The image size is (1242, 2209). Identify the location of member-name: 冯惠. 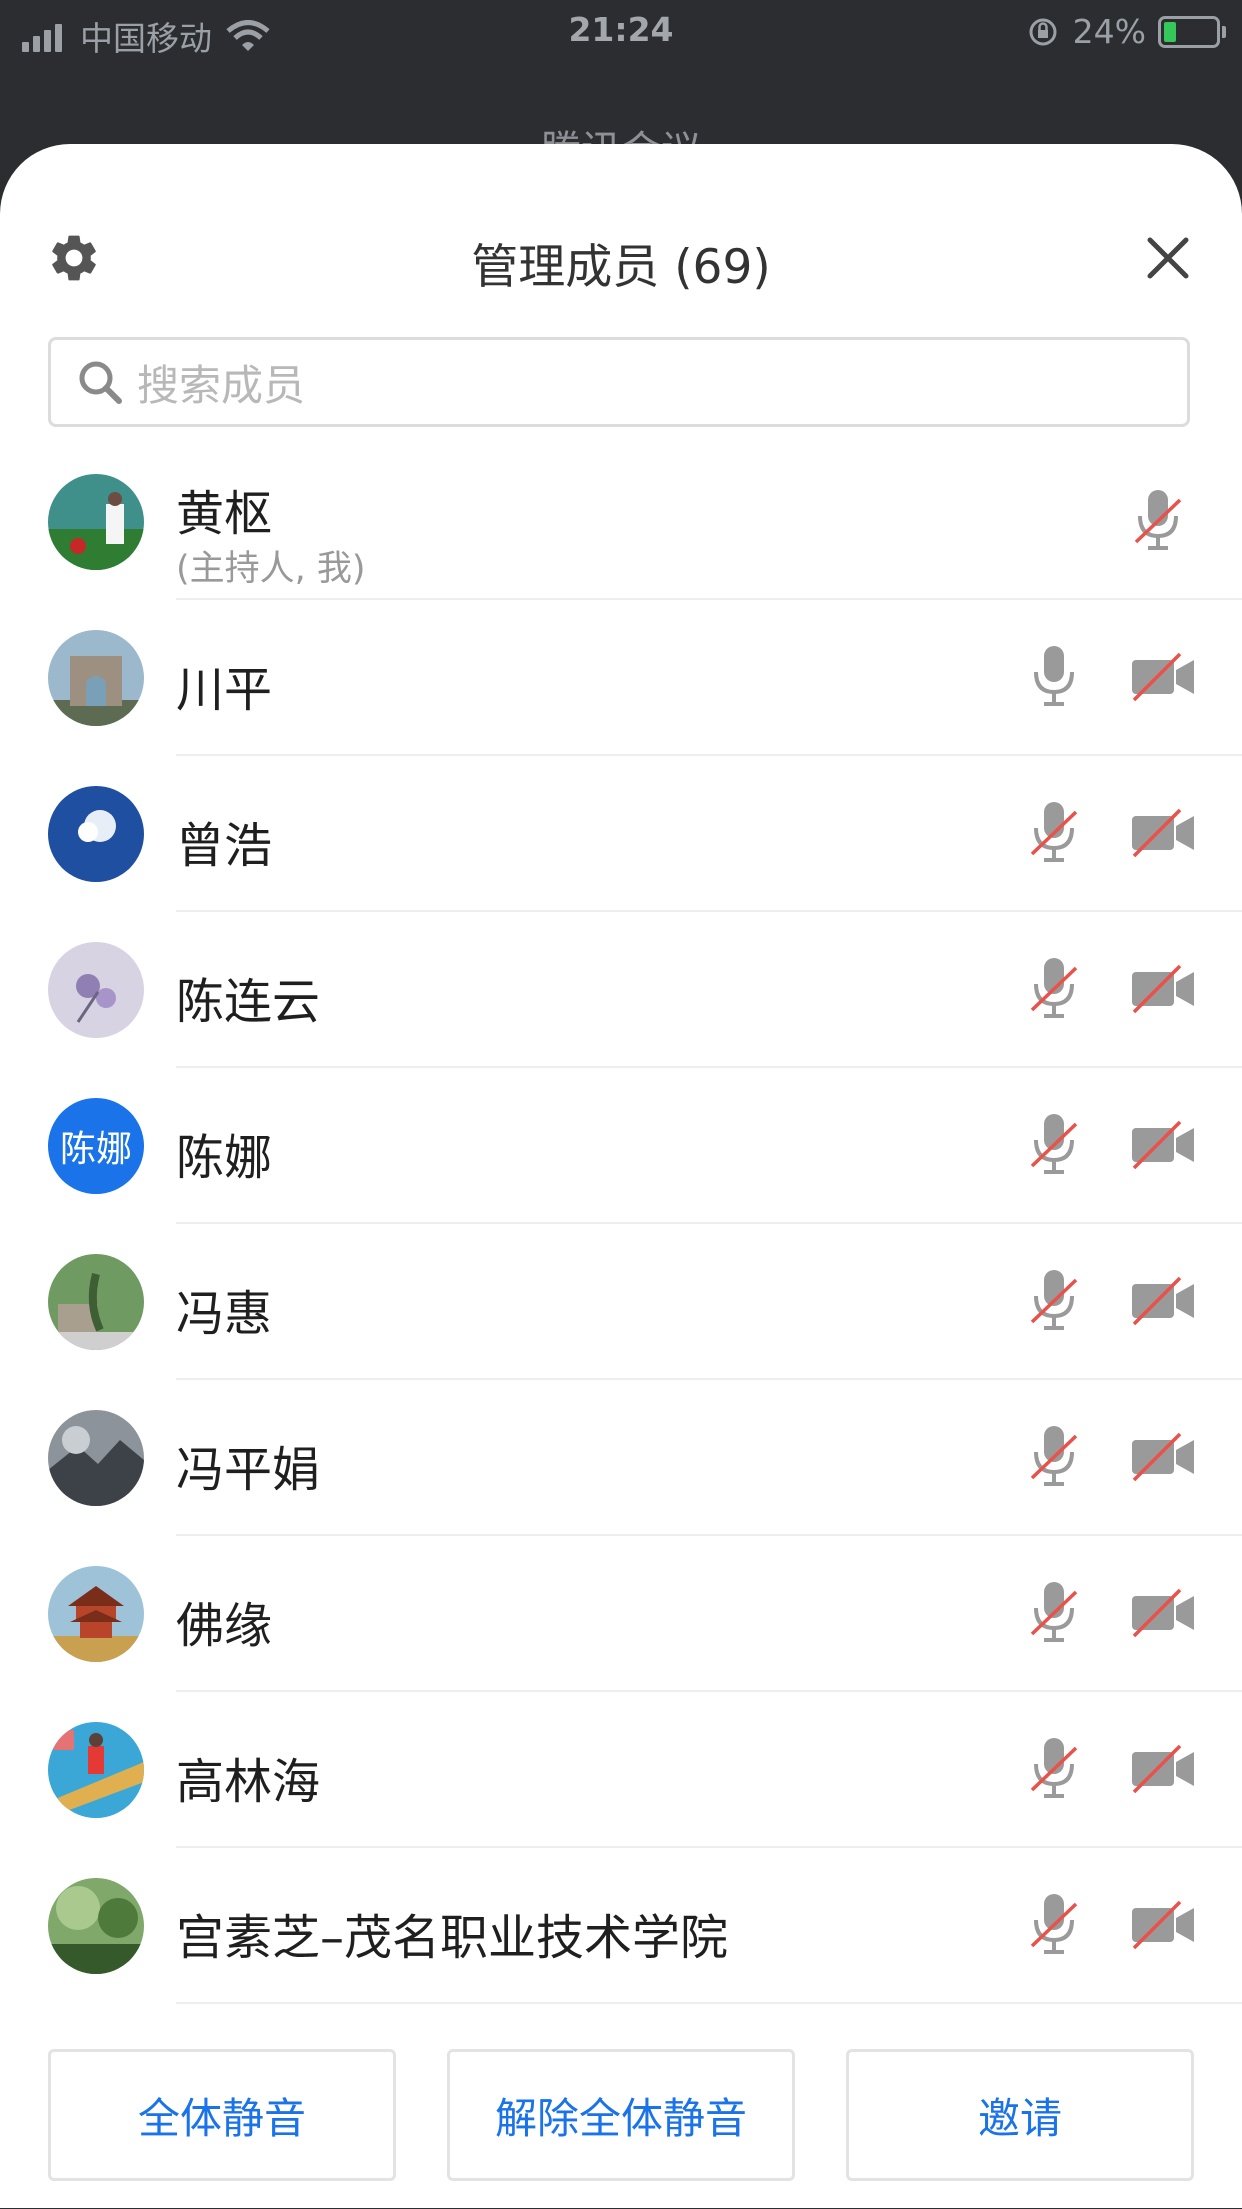
(224, 1314).